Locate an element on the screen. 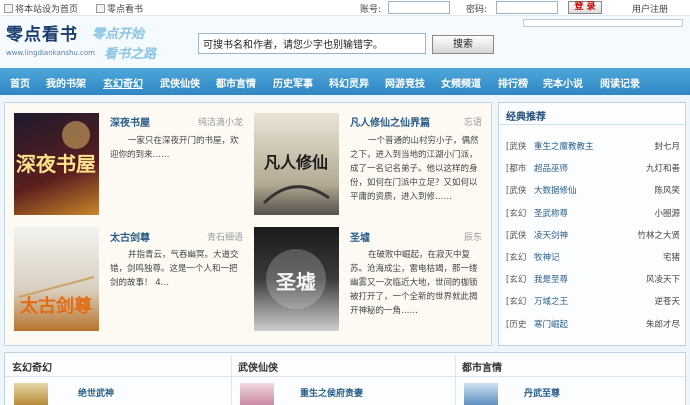 This screenshot has width=690, height=405. rec-author: 陈风笑 is located at coordinates (667, 190).